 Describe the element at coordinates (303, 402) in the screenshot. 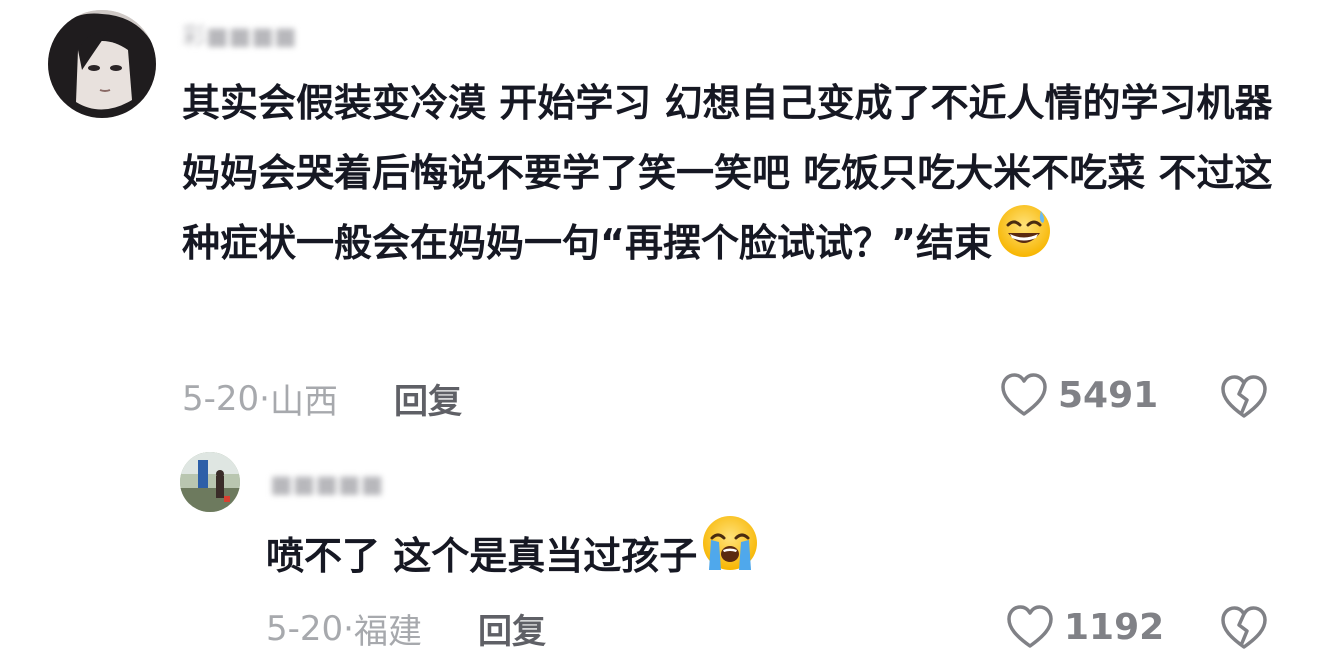

I see `comment-location: 山西` at that location.